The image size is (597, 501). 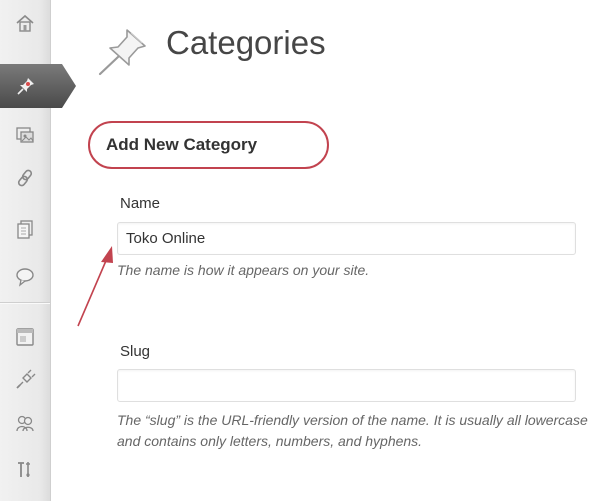 I want to click on add-new-category-heading: Add New Category, so click(x=208, y=145).